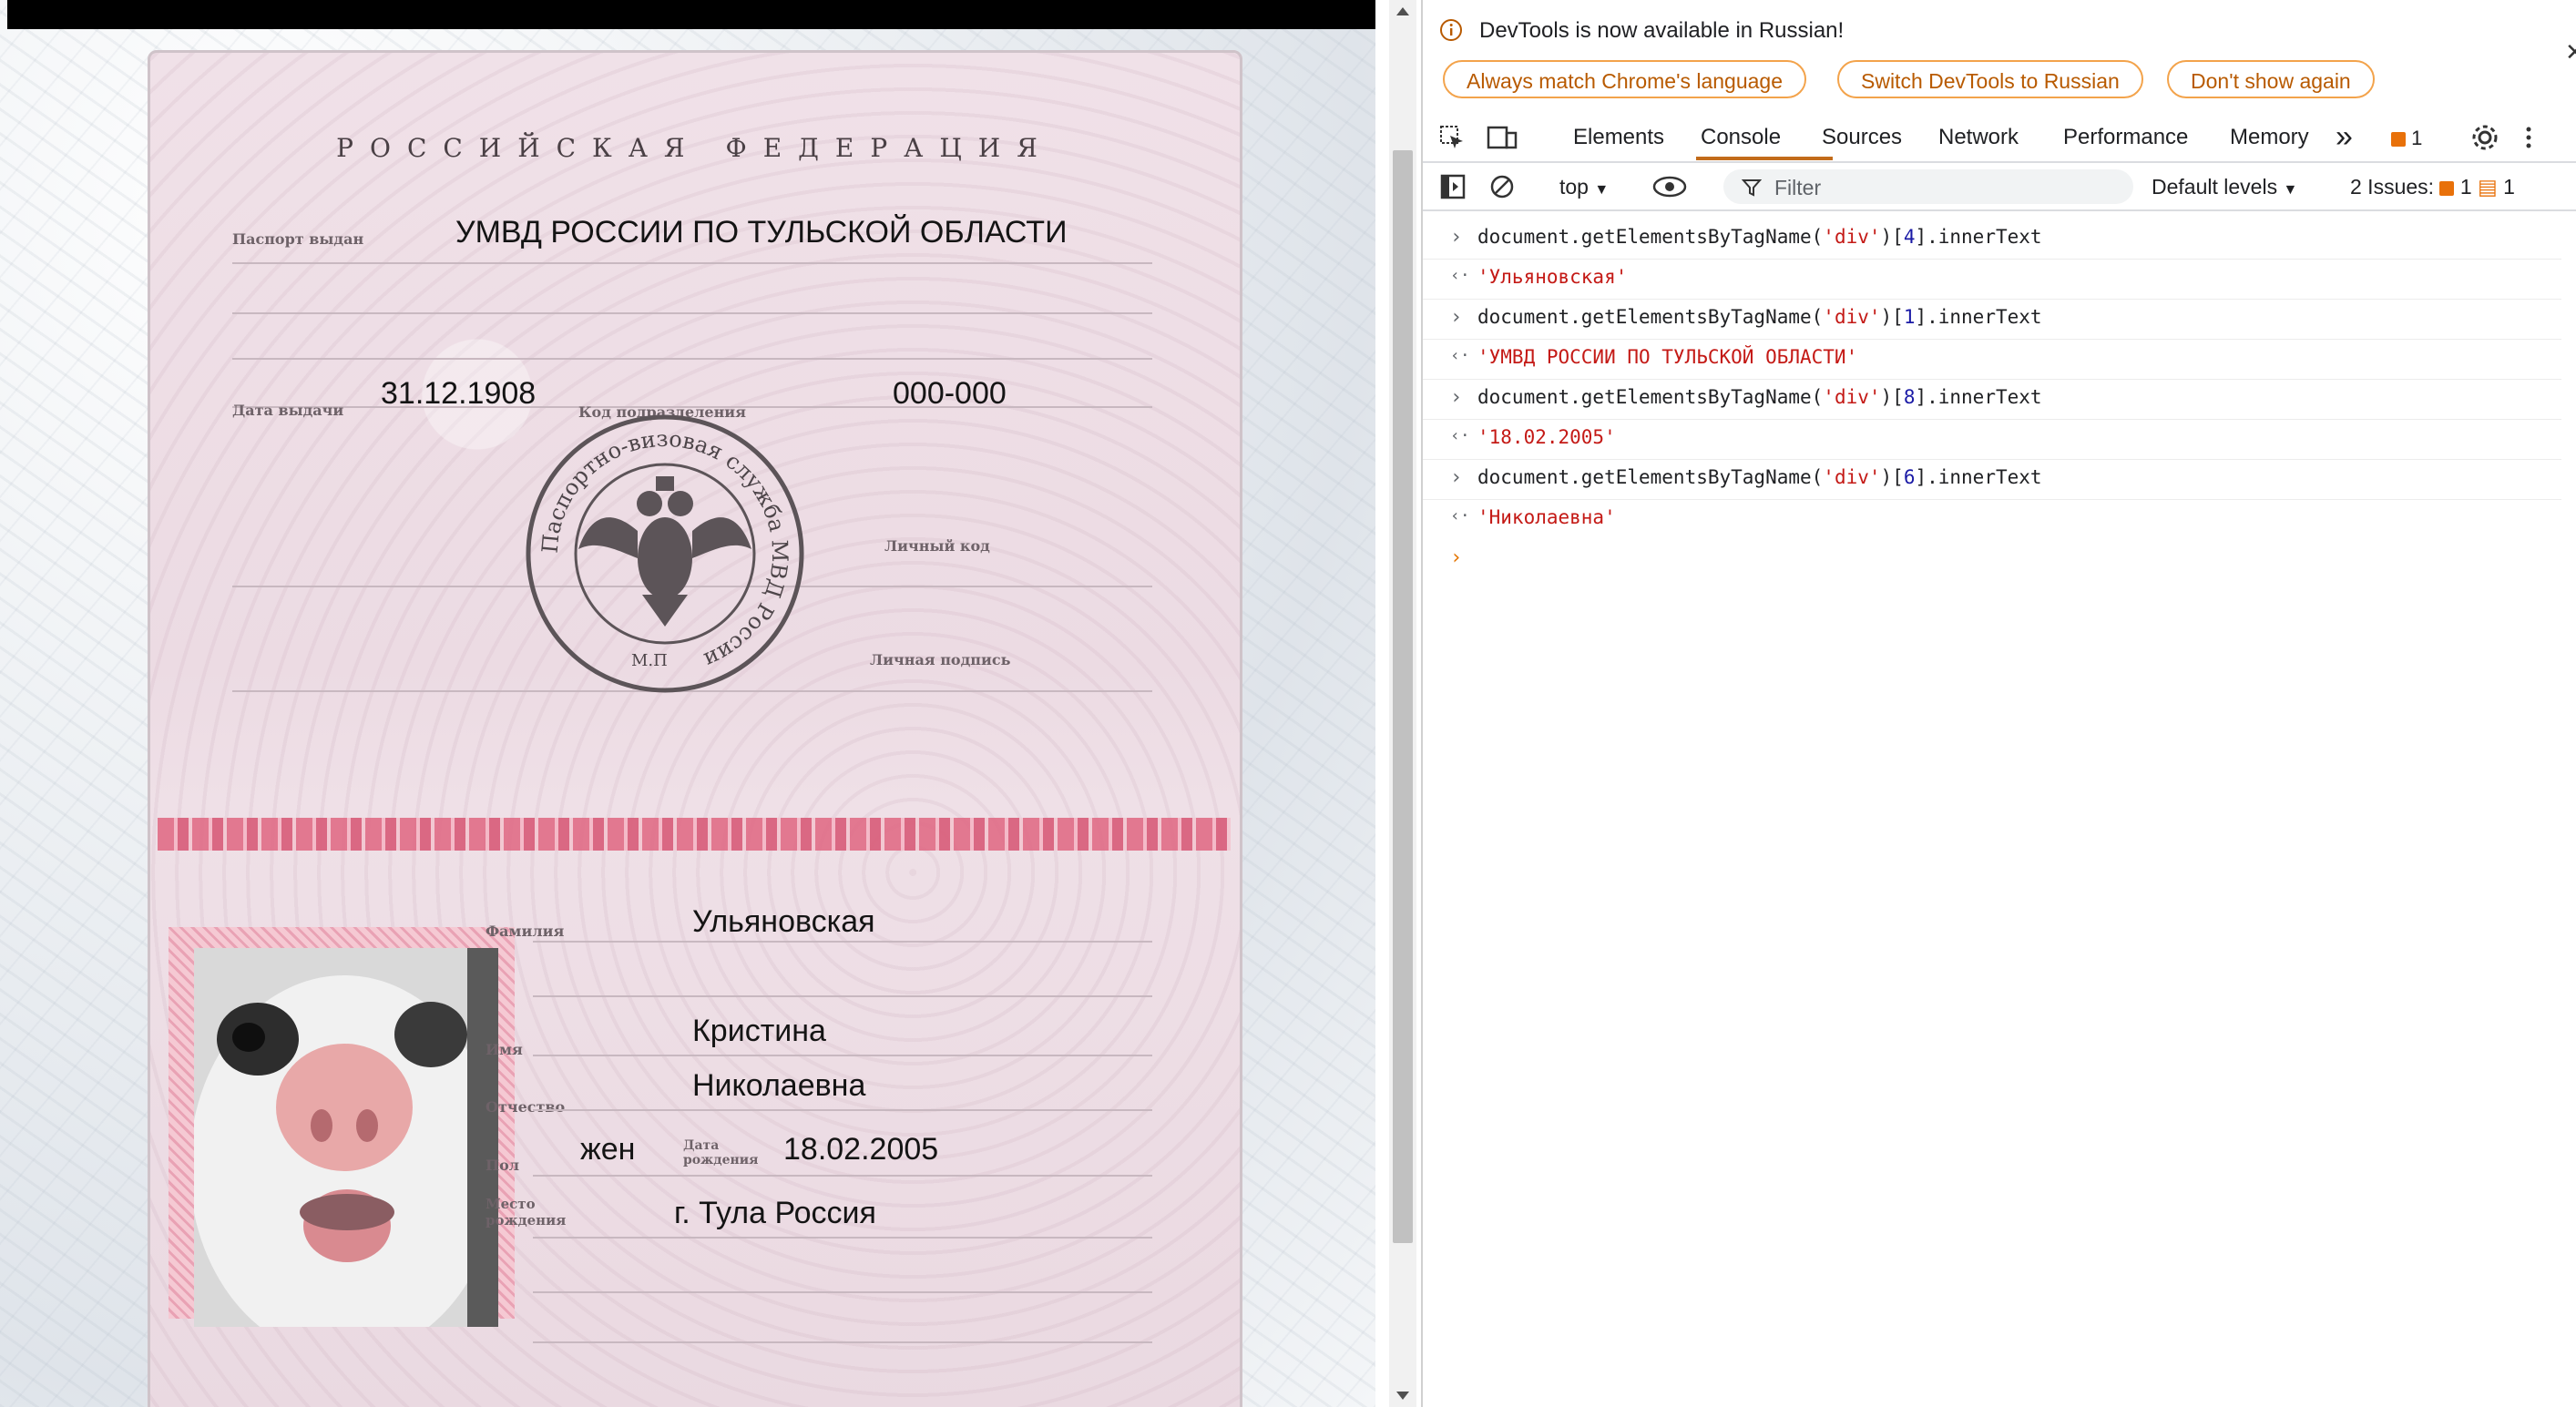 The height and width of the screenshot is (1407, 2576). What do you see at coordinates (1624, 79) in the screenshot?
I see `always-match-language-button: Always match Chrome's language` at bounding box center [1624, 79].